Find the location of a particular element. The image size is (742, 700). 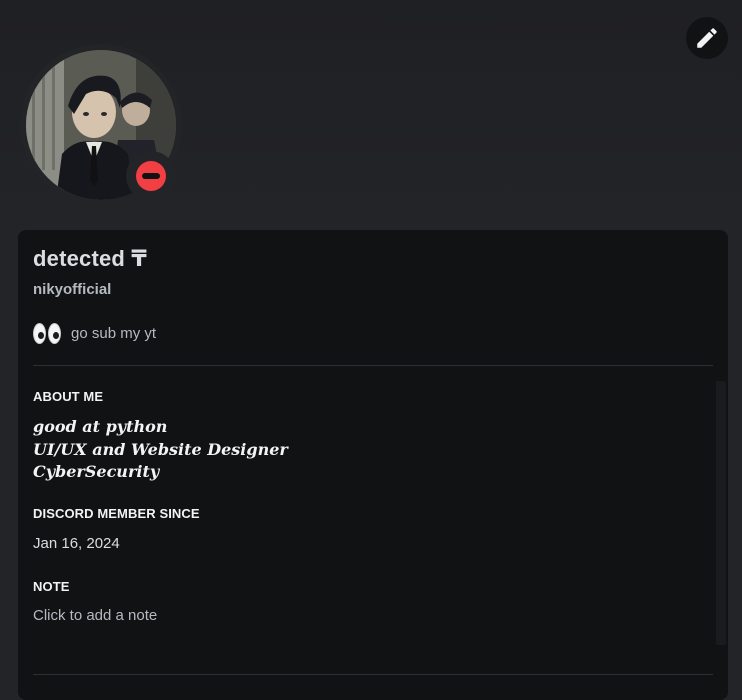

member-since-date: Jan 16, 2024 is located at coordinates (76, 543).